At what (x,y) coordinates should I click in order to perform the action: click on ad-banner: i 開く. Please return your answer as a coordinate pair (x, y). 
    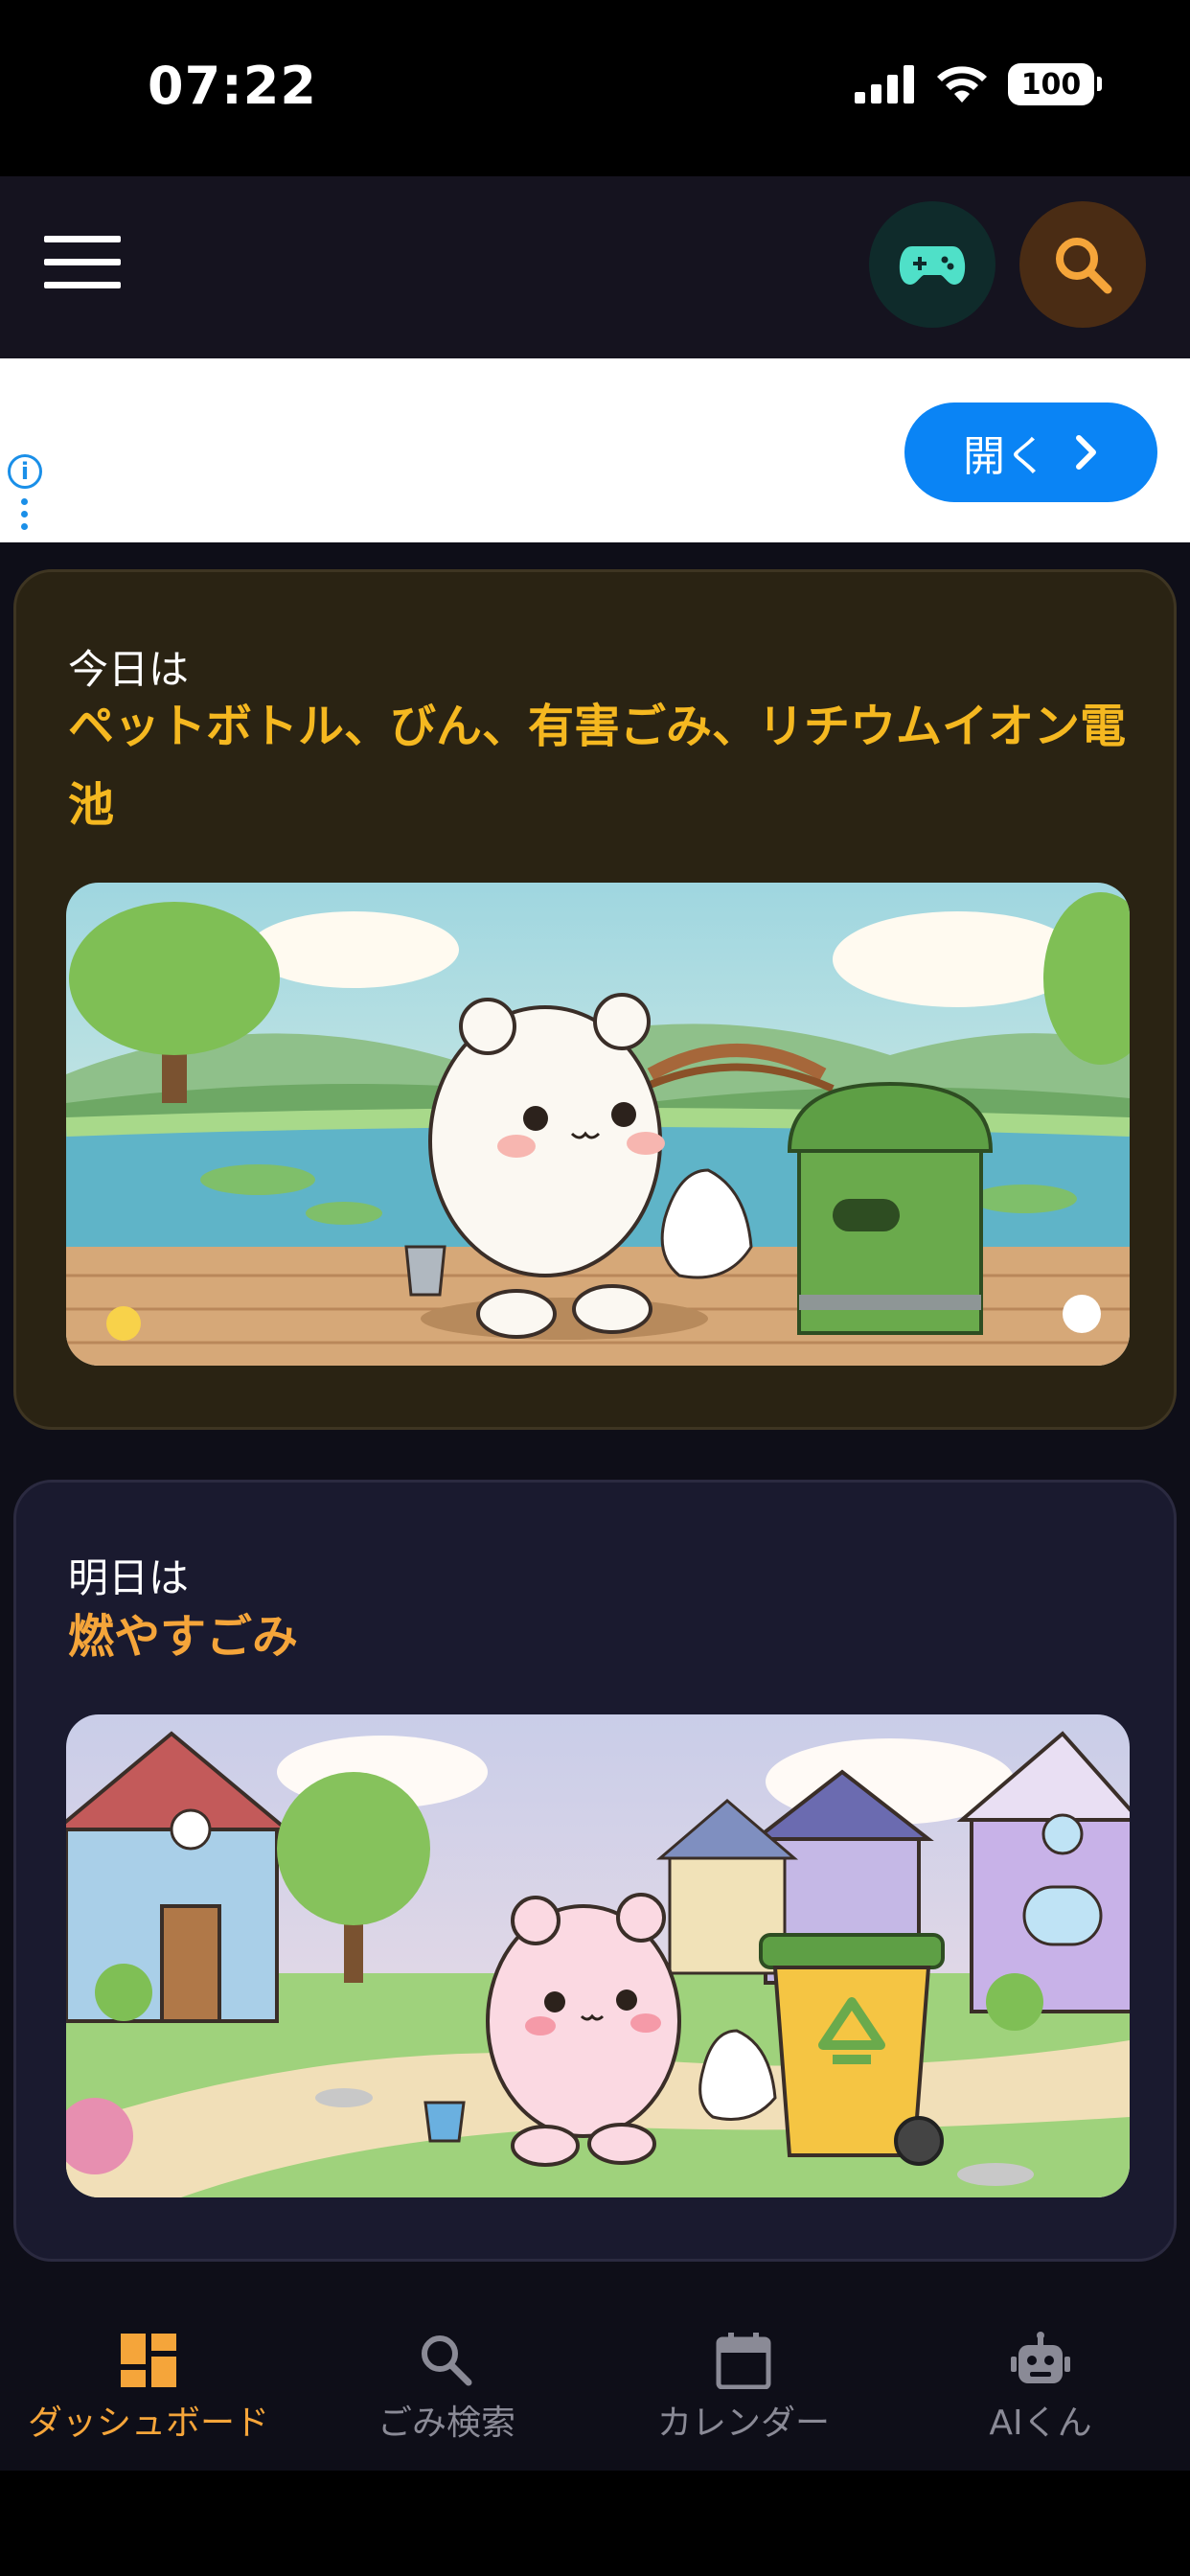
    Looking at the image, I should click on (595, 450).